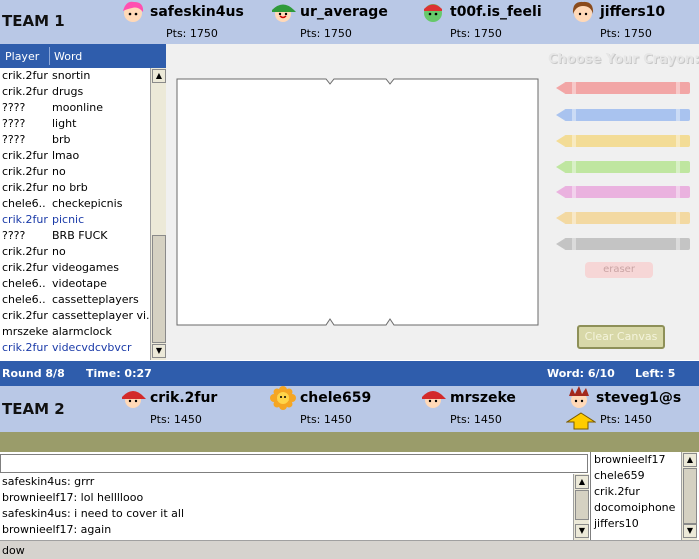 Image resolution: width=699 pixels, height=559 pixels. What do you see at coordinates (101, 315) in the screenshot?
I see `row-word: cassetteplayer vi..` at bounding box center [101, 315].